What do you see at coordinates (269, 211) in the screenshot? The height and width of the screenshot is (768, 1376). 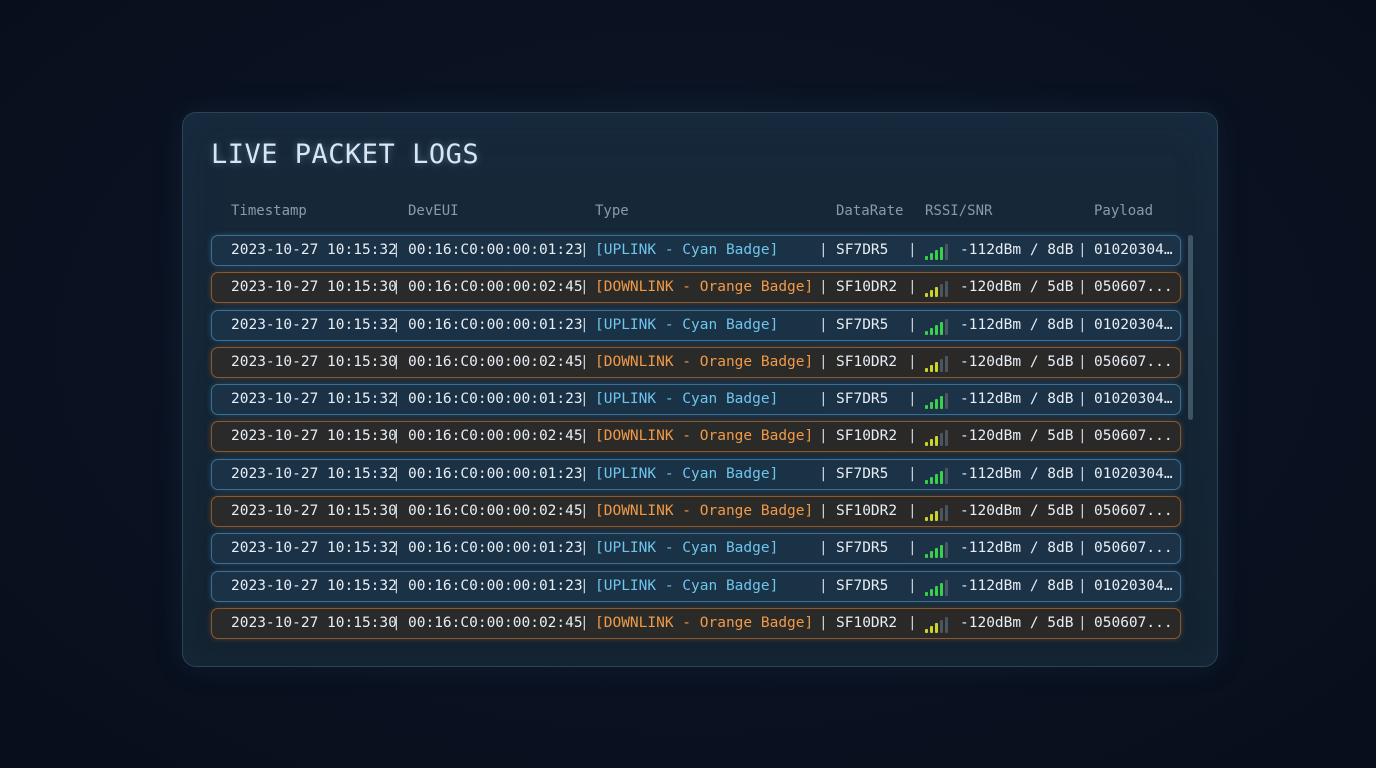 I see `column-header-timestamp: Timestamp` at bounding box center [269, 211].